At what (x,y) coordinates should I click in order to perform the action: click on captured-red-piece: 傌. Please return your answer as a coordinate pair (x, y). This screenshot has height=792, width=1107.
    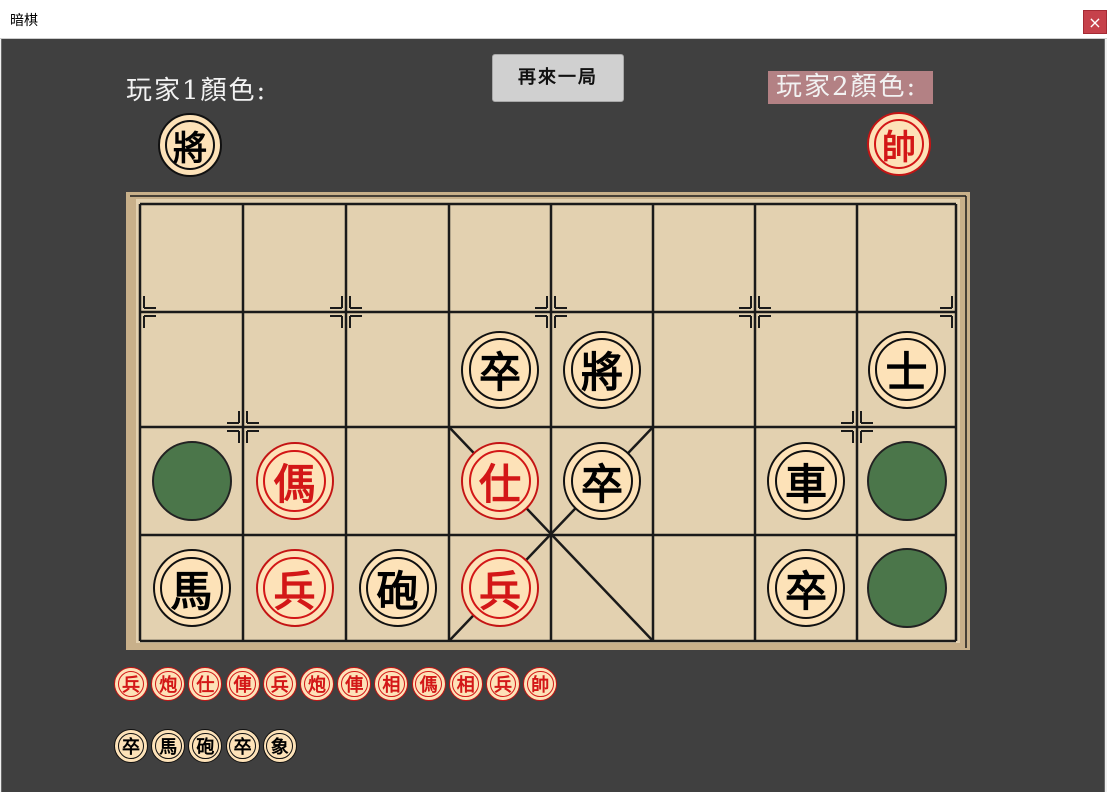
    Looking at the image, I should click on (428, 684).